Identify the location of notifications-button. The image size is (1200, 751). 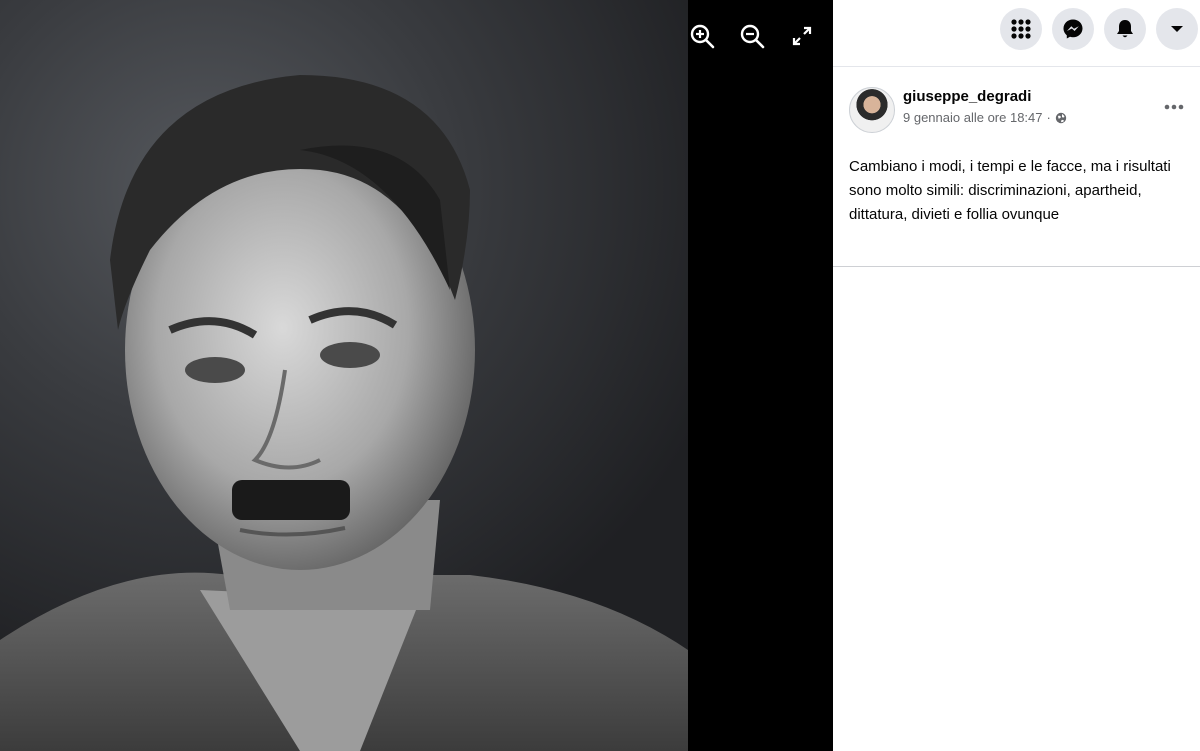
(1125, 29).